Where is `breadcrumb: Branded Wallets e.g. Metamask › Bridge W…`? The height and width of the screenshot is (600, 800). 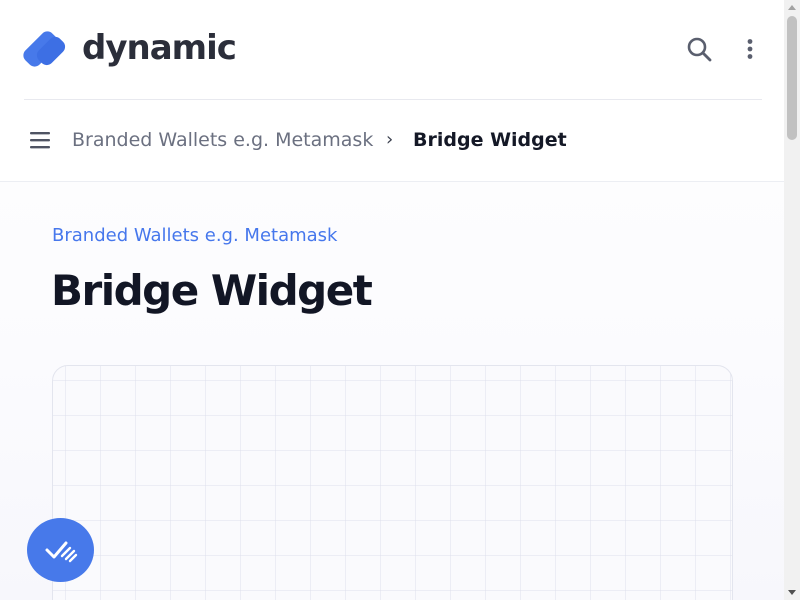 breadcrumb: Branded Wallets e.g. Metamask › Bridge W… is located at coordinates (392, 141).